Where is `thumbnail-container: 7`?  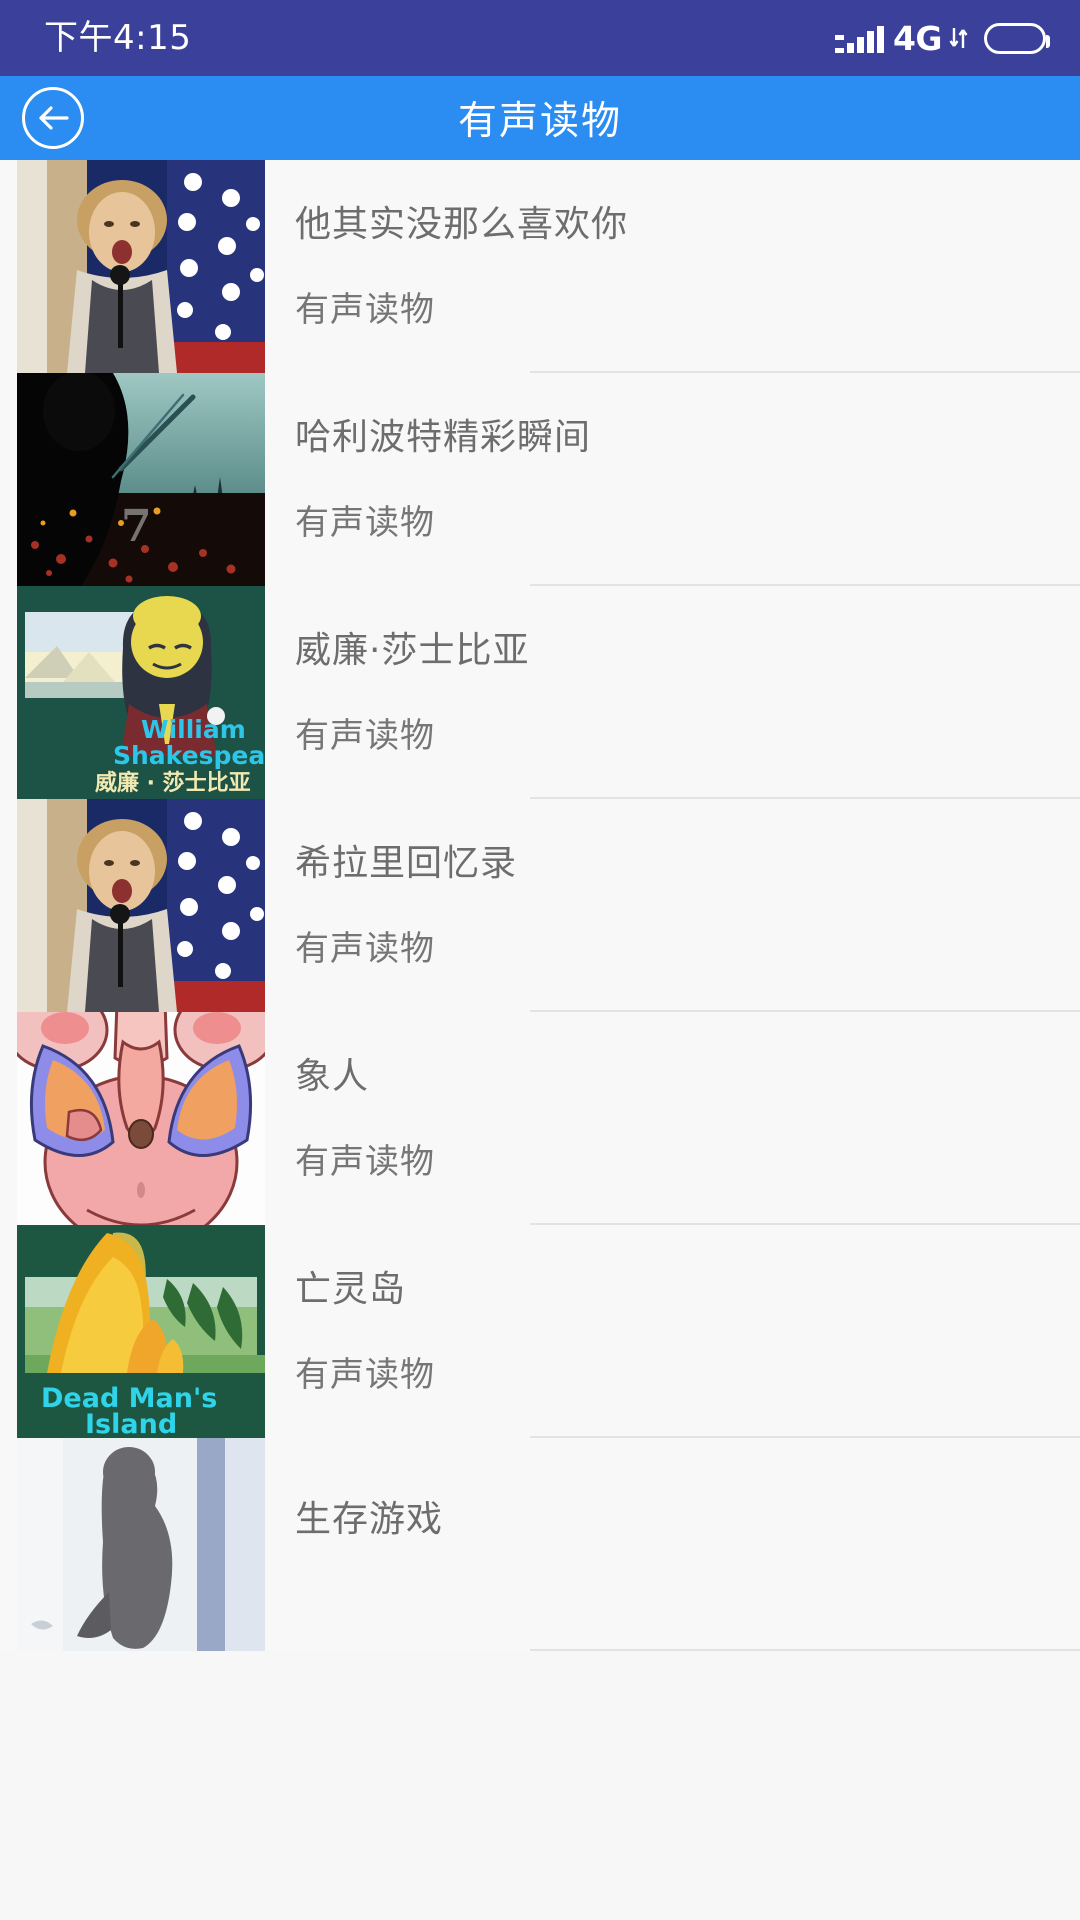 thumbnail-container: 7 is located at coordinates (132, 479).